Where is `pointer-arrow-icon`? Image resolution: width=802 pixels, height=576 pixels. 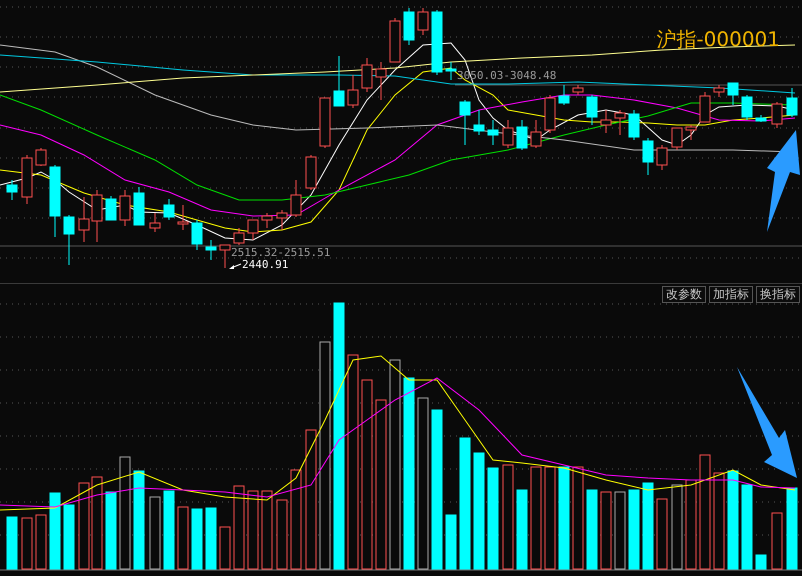
pointer-arrow-icon is located at coordinates (235, 266).